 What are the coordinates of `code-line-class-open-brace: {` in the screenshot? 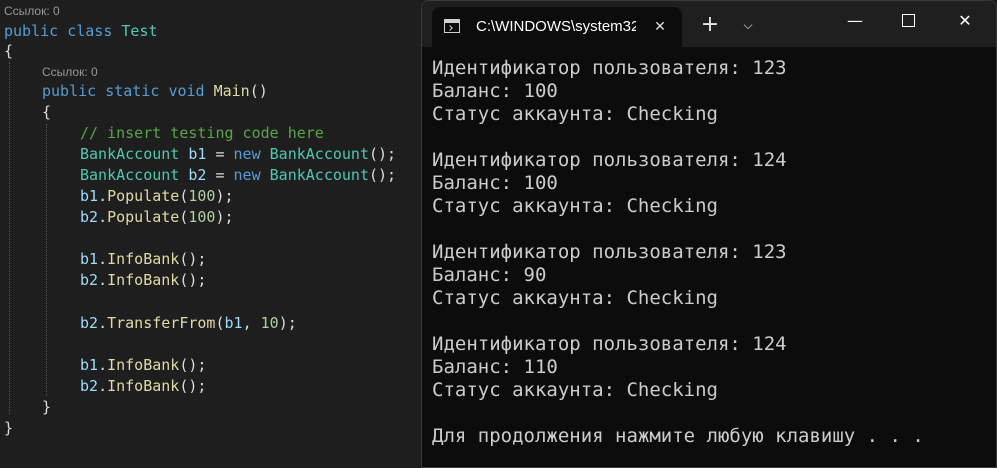 It's located at (8, 51).